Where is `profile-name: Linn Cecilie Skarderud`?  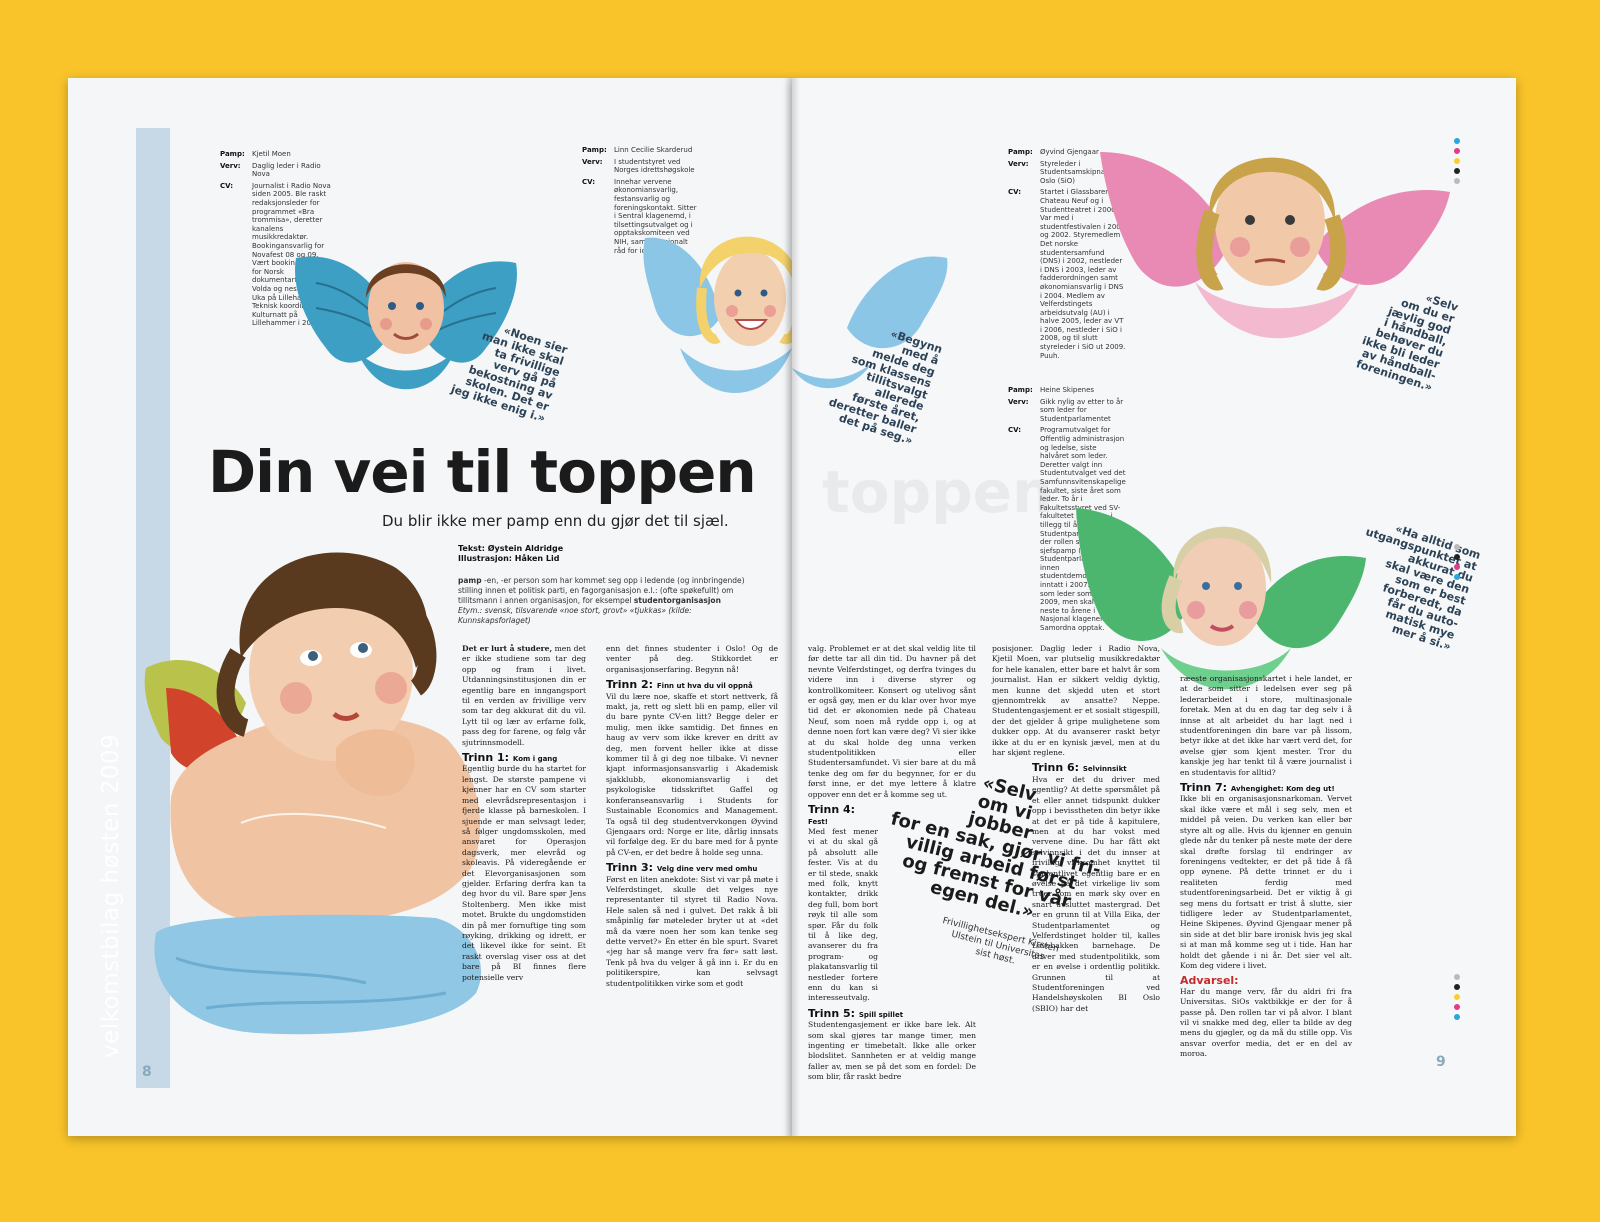 profile-name: Linn Cecilie Skarderud is located at coordinates (653, 150).